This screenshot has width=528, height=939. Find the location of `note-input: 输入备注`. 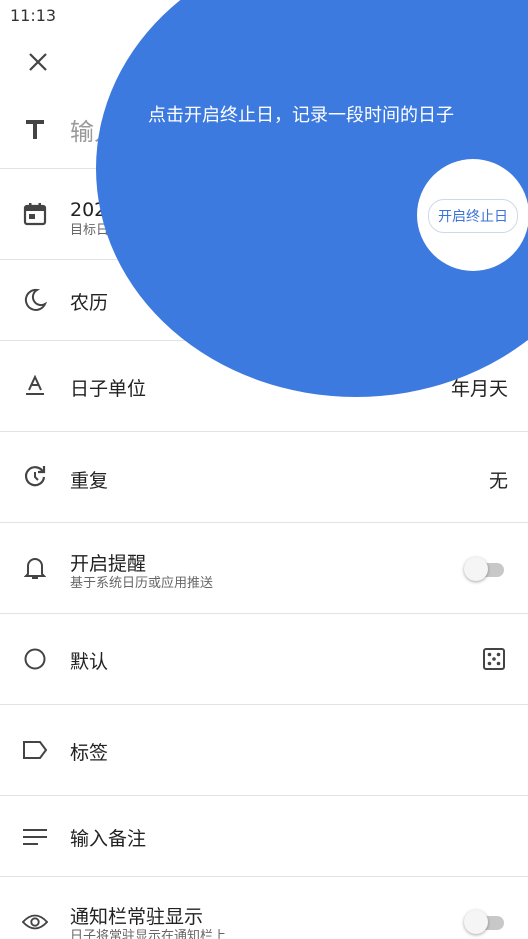

note-input: 输入备注 is located at coordinates (108, 837).